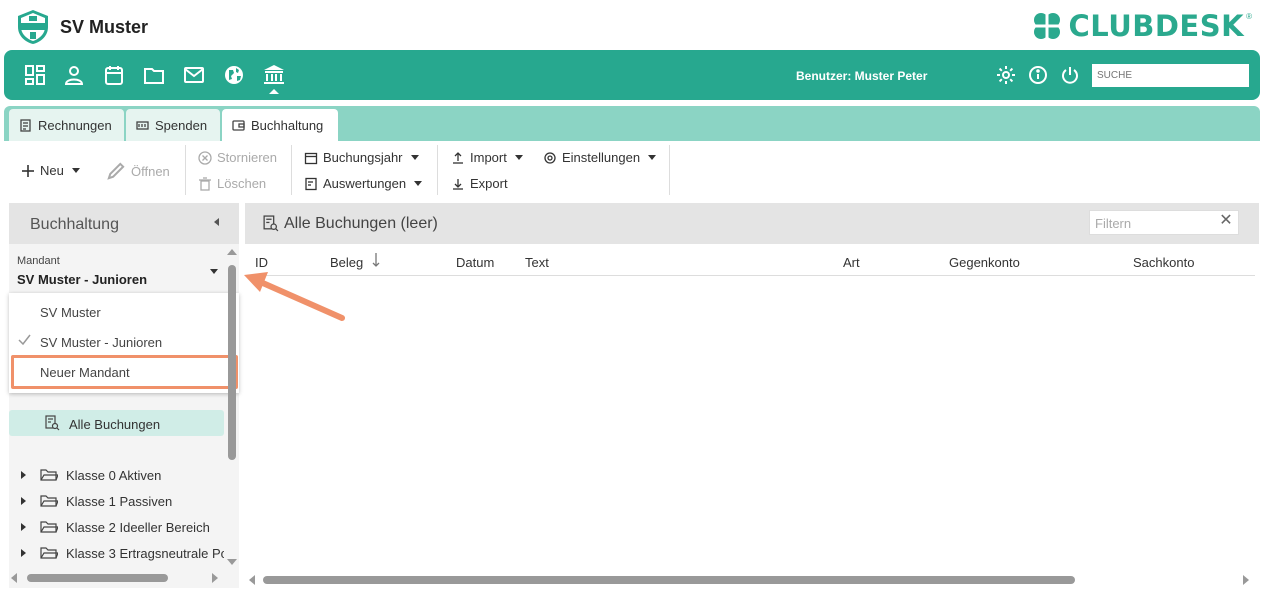  Describe the element at coordinates (116, 171) in the screenshot. I see `pencil-icon` at that location.